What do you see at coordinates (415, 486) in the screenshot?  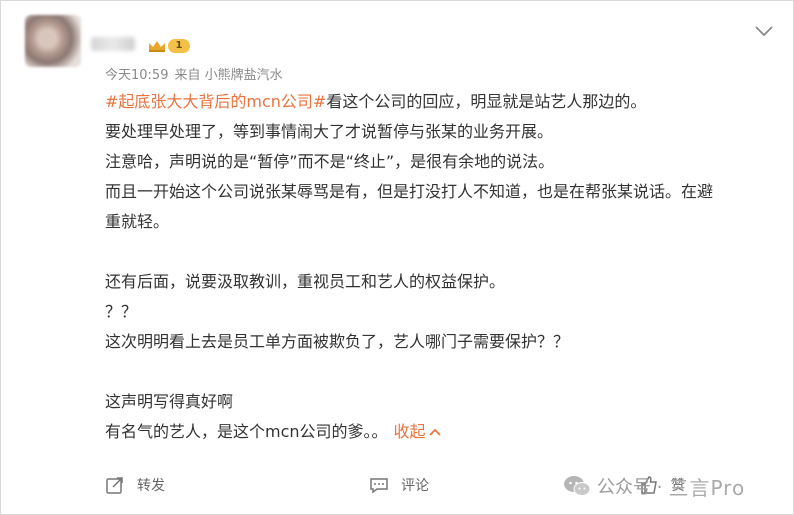 I see `comment-label: 评论` at bounding box center [415, 486].